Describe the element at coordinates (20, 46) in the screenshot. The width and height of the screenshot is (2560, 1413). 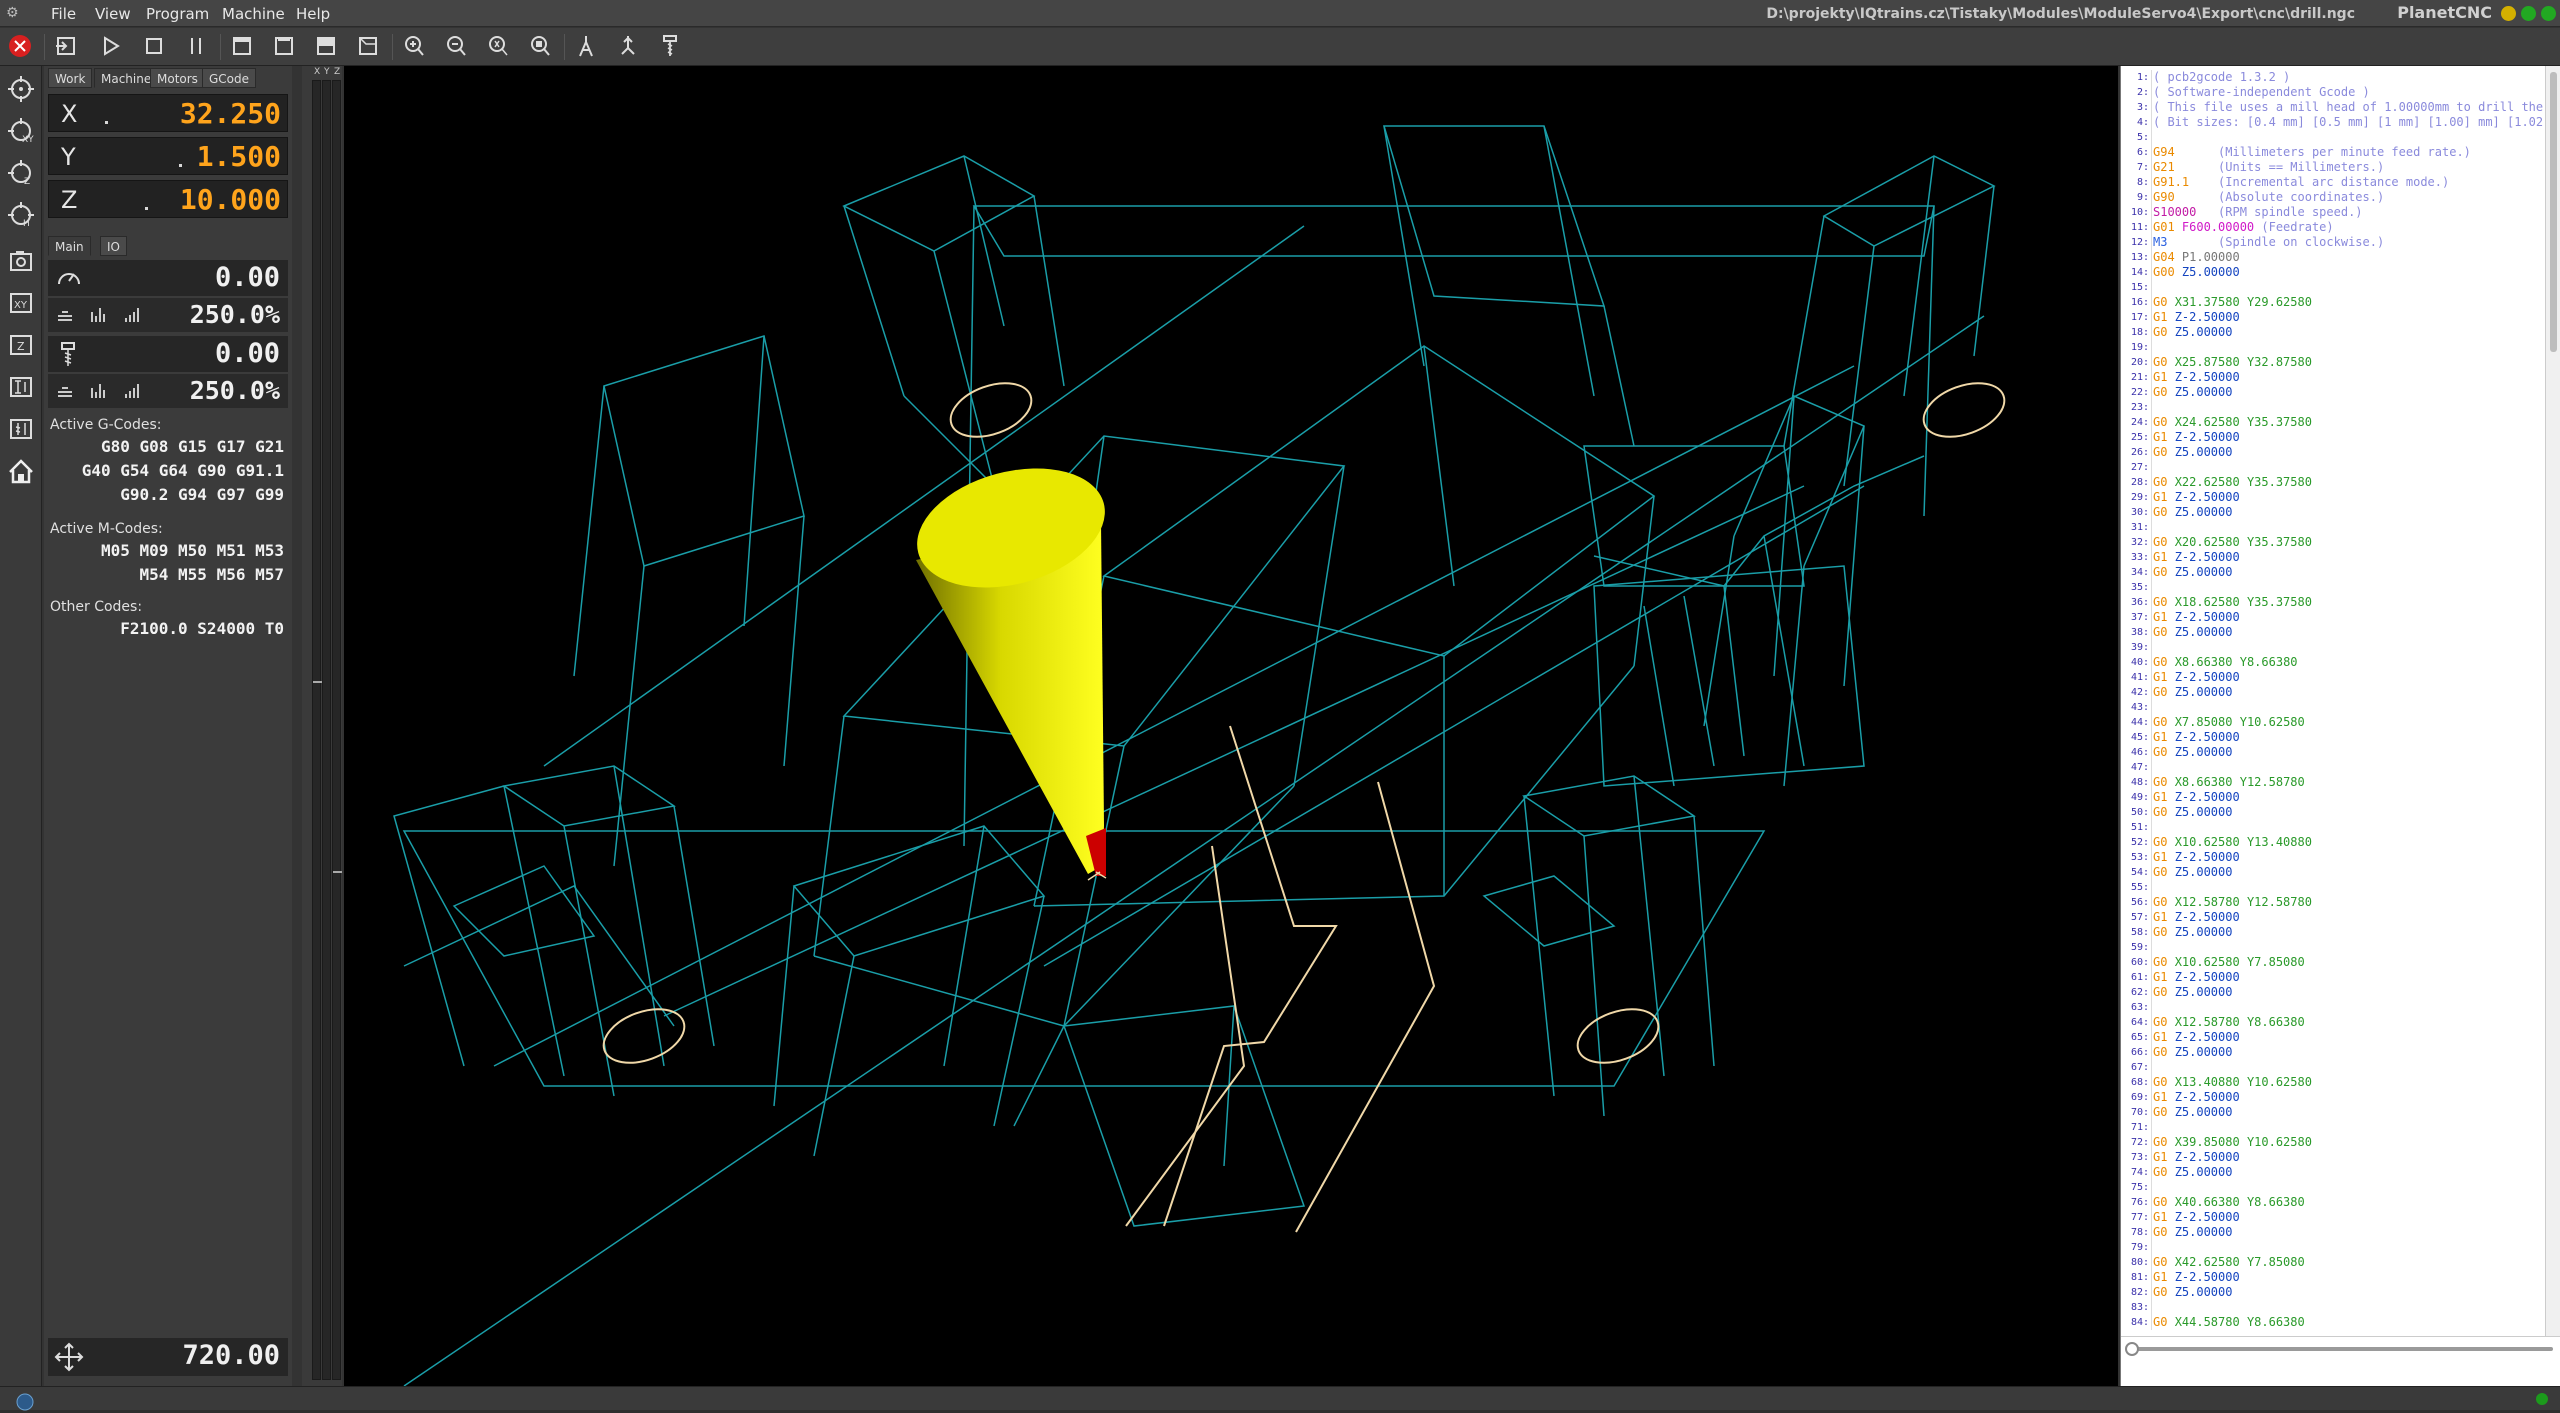
I see `estop-button` at that location.